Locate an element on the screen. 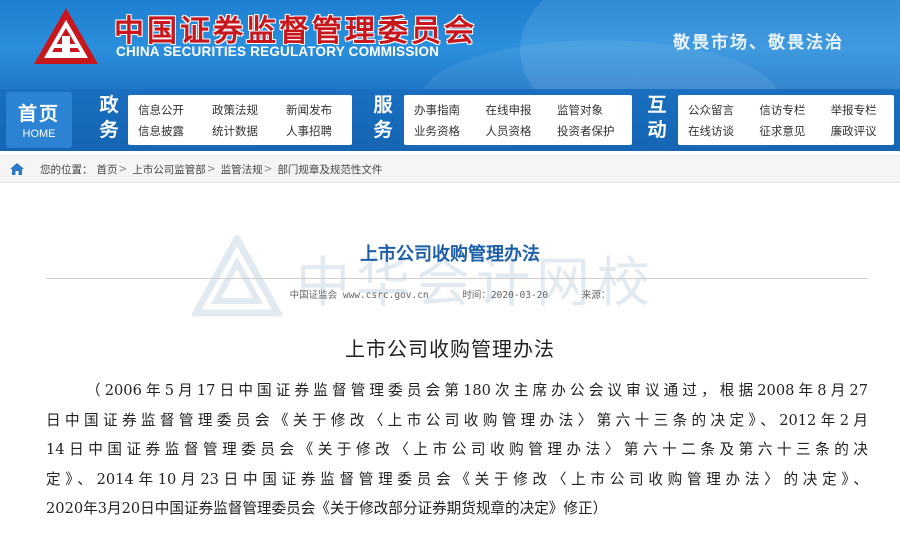  nav-home-button: 首页 HOME is located at coordinates (39, 120).